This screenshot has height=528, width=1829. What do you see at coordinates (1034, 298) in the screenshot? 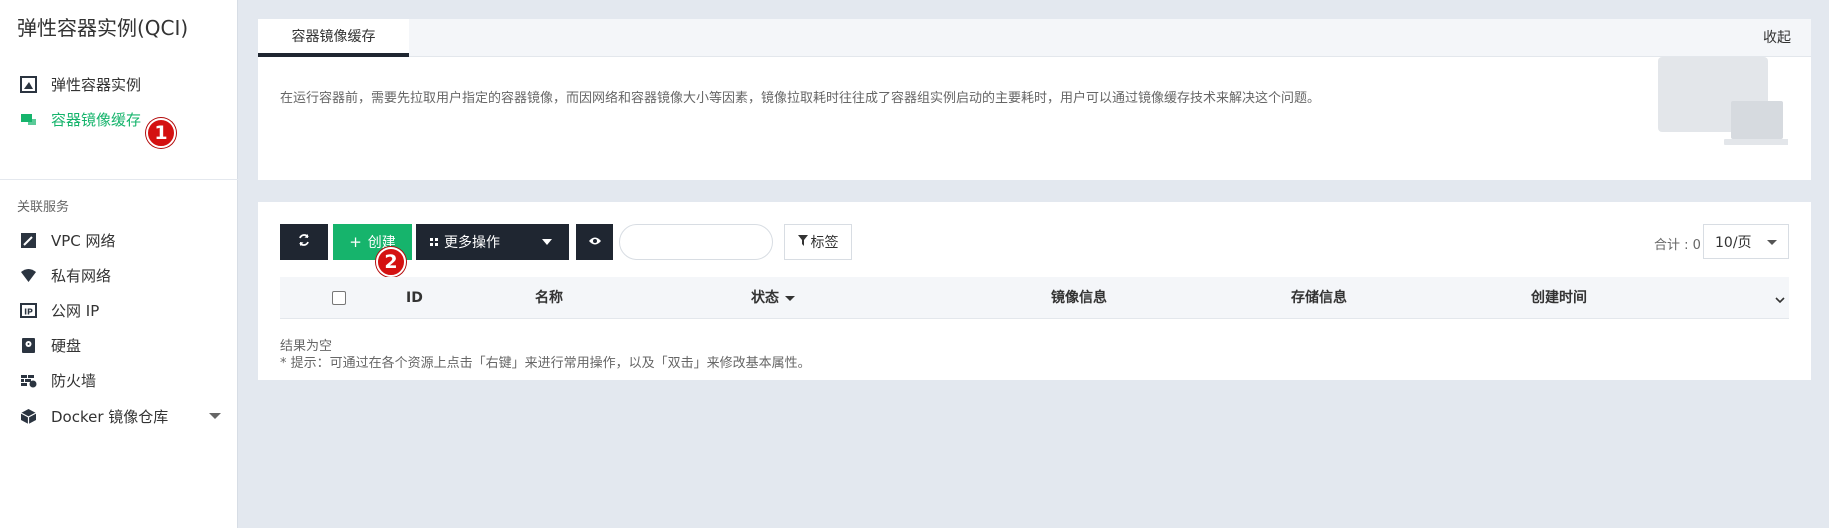
I see `table-header: ID 名称 状态 镜像信息 存储信息 创建时间` at bounding box center [1034, 298].